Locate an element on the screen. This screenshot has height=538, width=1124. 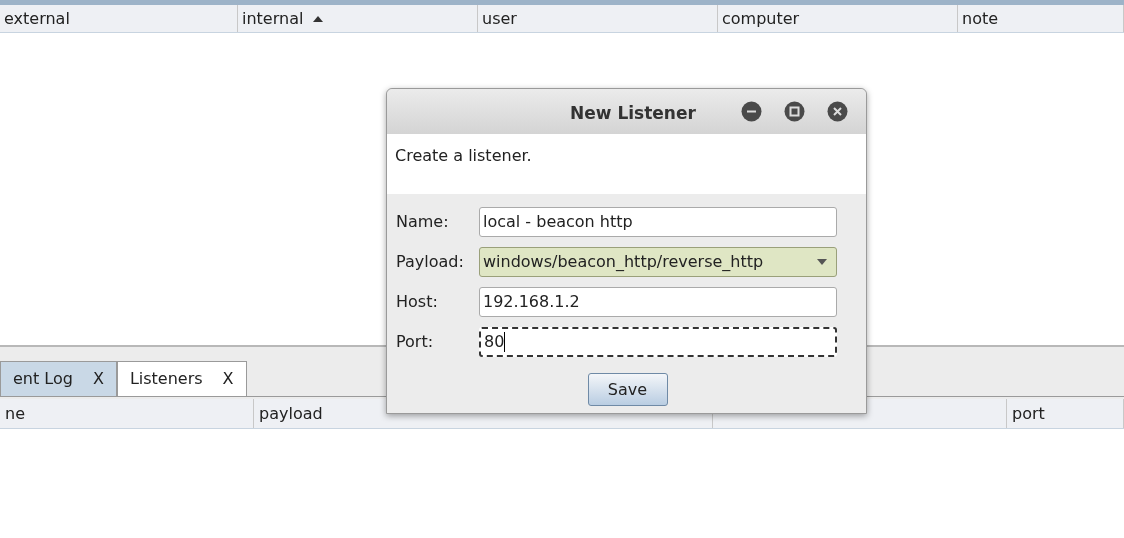
input-field: 80 is located at coordinates (658, 342).